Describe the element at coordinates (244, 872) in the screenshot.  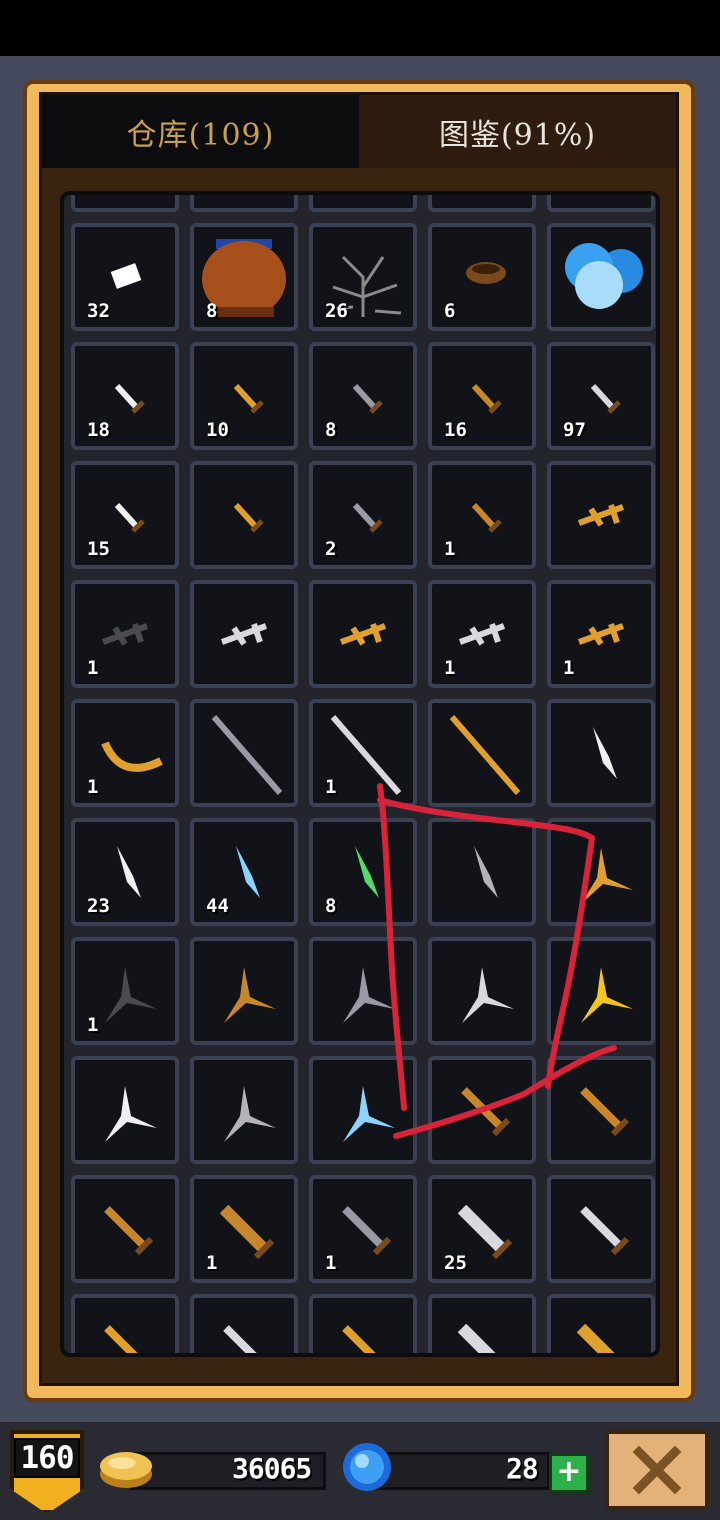
I see `inventory-slot: 44` at that location.